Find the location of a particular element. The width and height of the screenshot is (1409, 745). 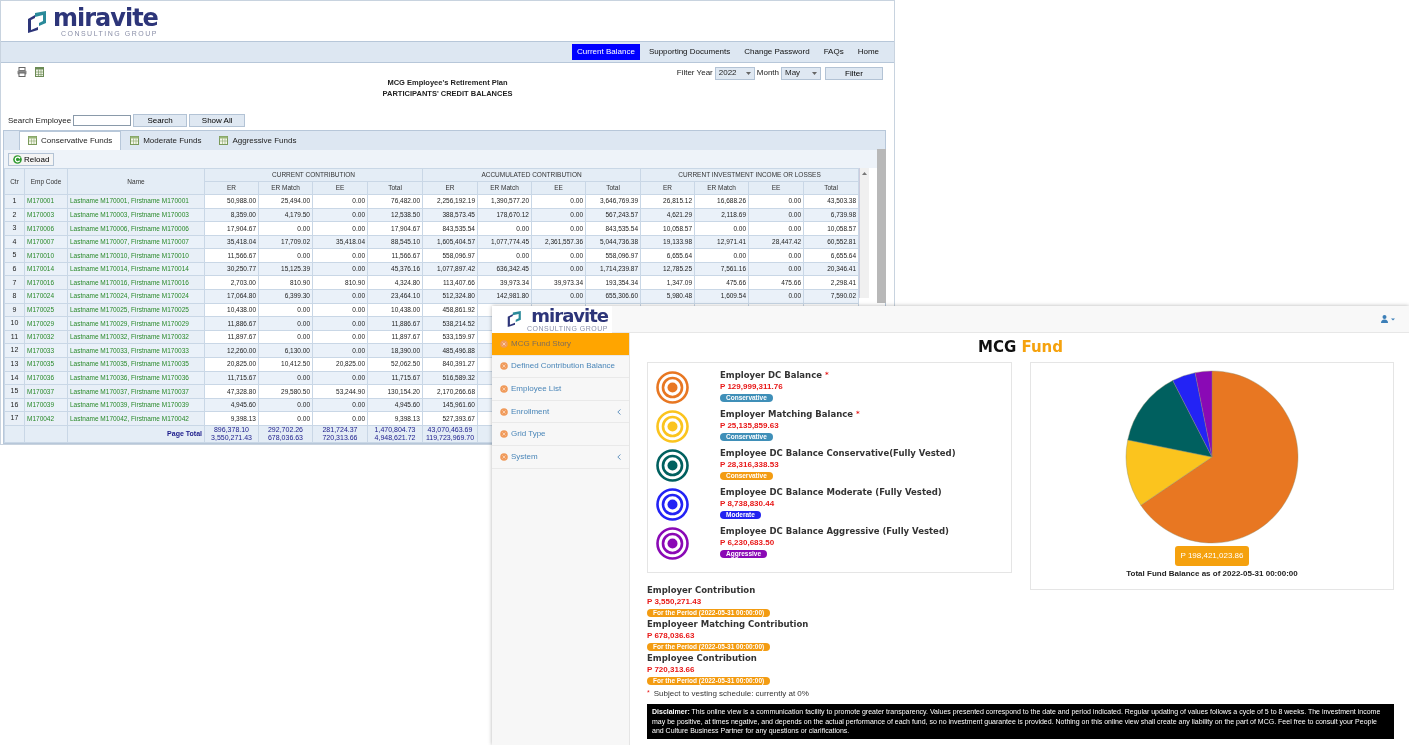

page-heading: MCG Fund is located at coordinates (1020, 347).